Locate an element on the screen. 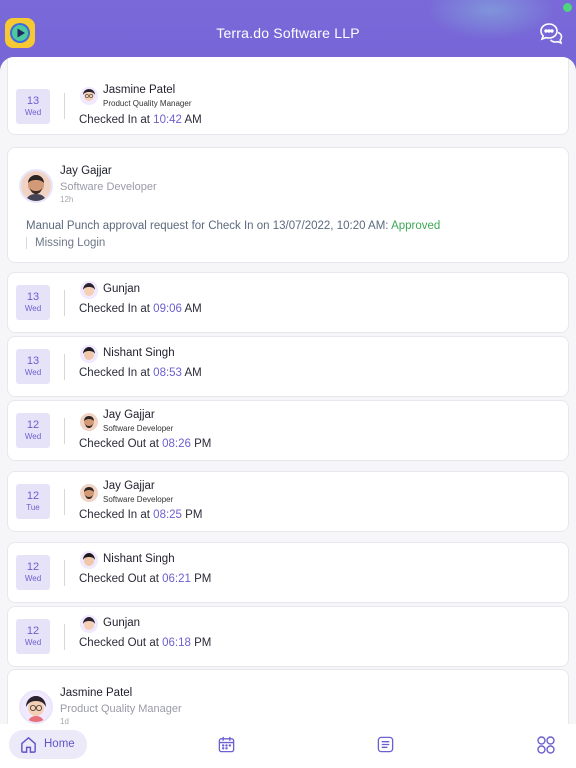  punch-time: 08:26 is located at coordinates (176, 444).